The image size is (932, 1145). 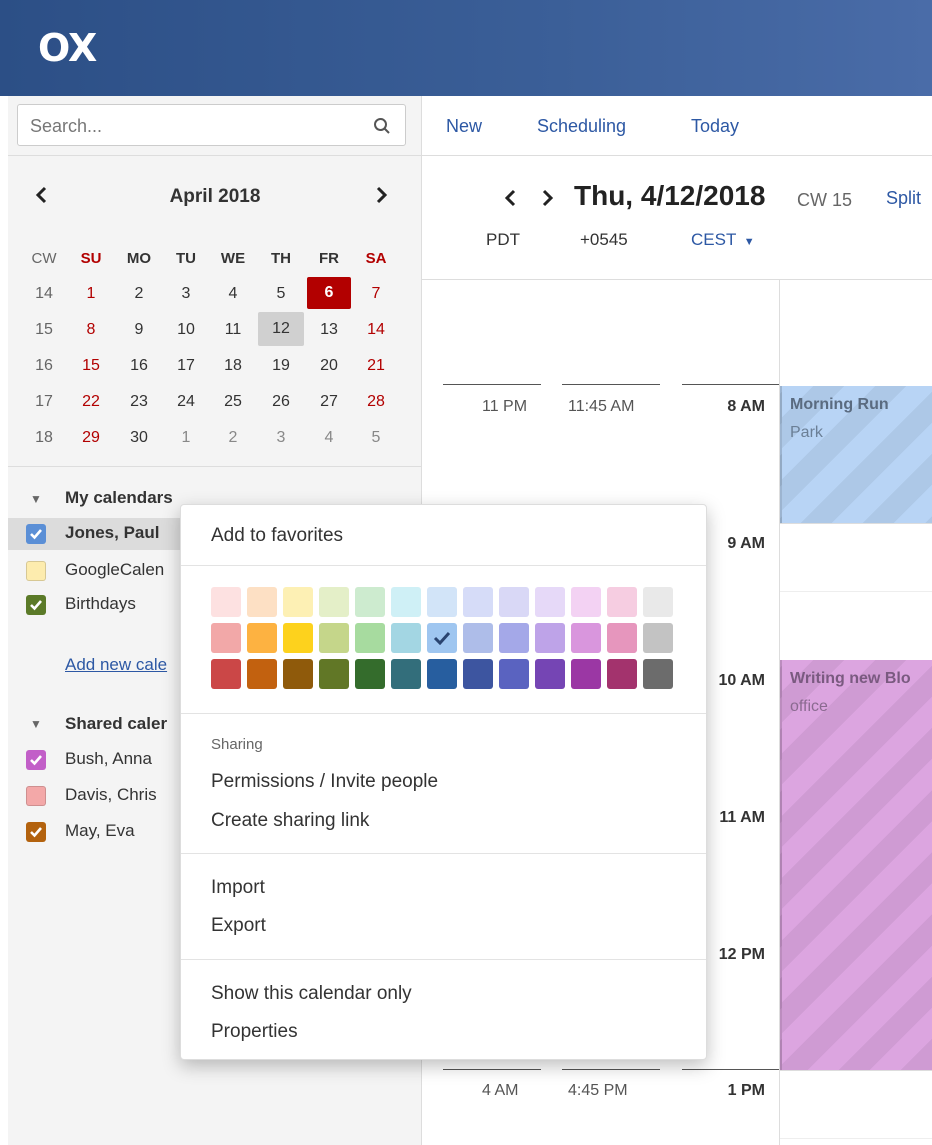 What do you see at coordinates (91, 366) in the screenshot?
I see `calendar-day: 15` at bounding box center [91, 366].